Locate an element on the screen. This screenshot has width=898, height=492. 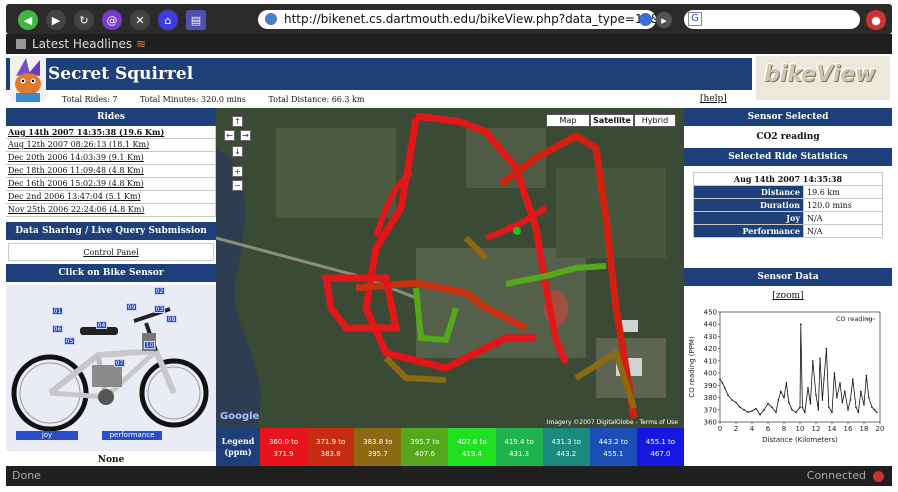
ride-item: Dec 2nd 2006 13:47:04 (5.1 Km) is located at coordinates (111, 197).